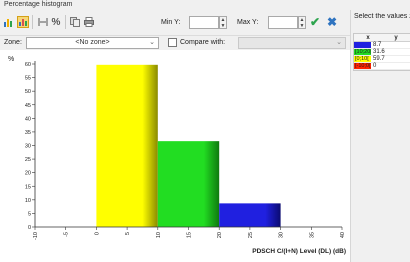 The image size is (410, 262). Describe the element at coordinates (382, 66) in the screenshot. I see `table-row: [-10;0[ 0` at that location.